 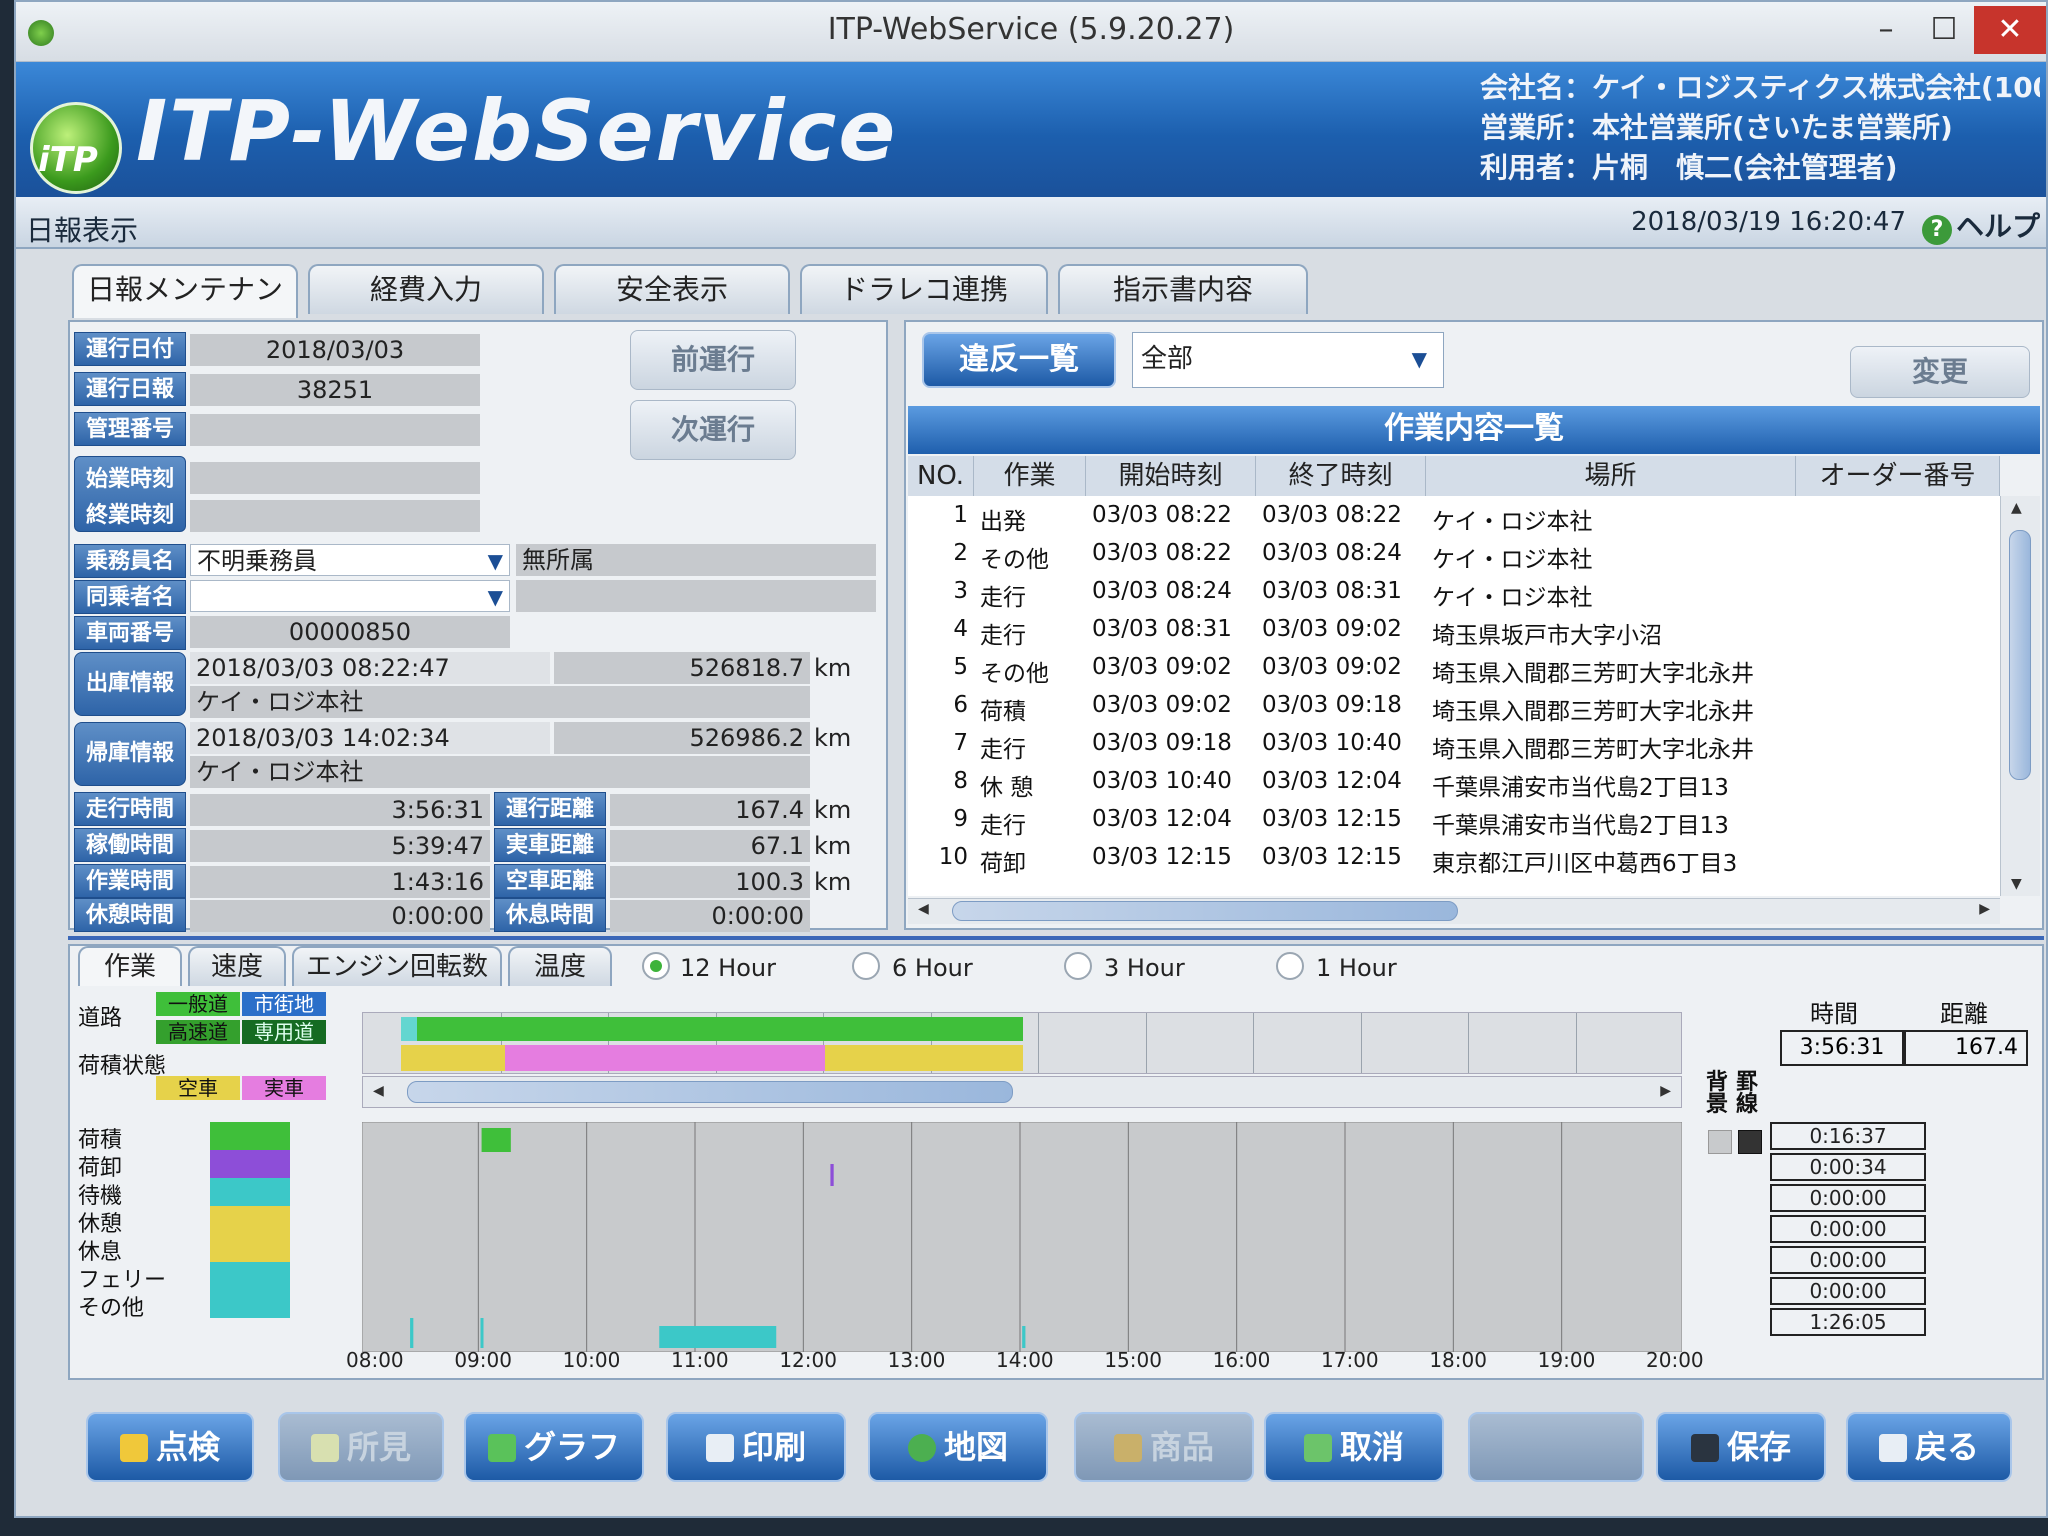 I want to click on hour-tick-label: 17:00, so click(x=1350, y=1360).